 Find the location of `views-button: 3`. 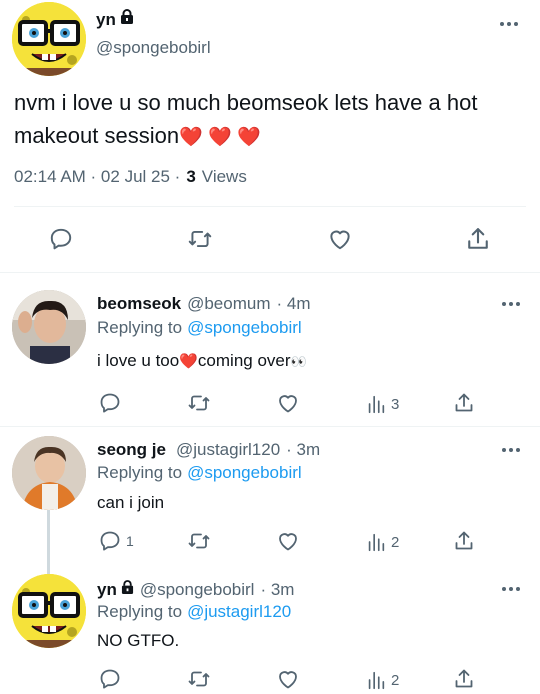

views-button: 3 is located at coordinates (382, 404).